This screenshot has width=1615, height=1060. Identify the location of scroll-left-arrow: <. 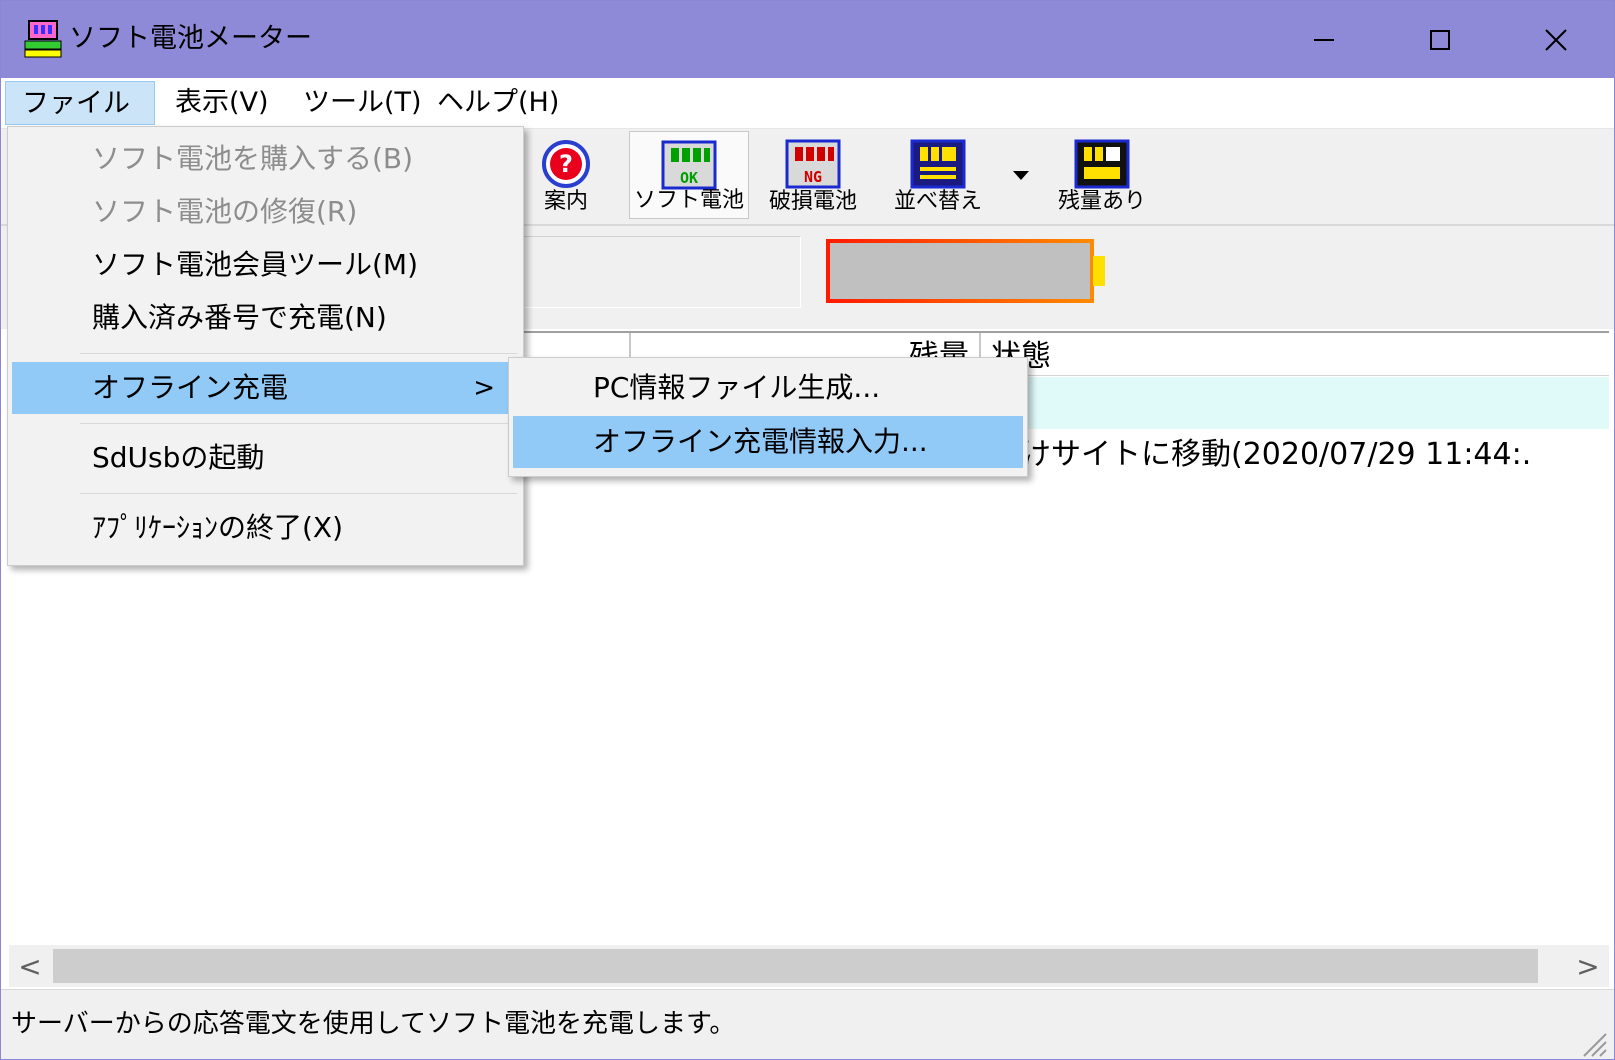
(30, 966).